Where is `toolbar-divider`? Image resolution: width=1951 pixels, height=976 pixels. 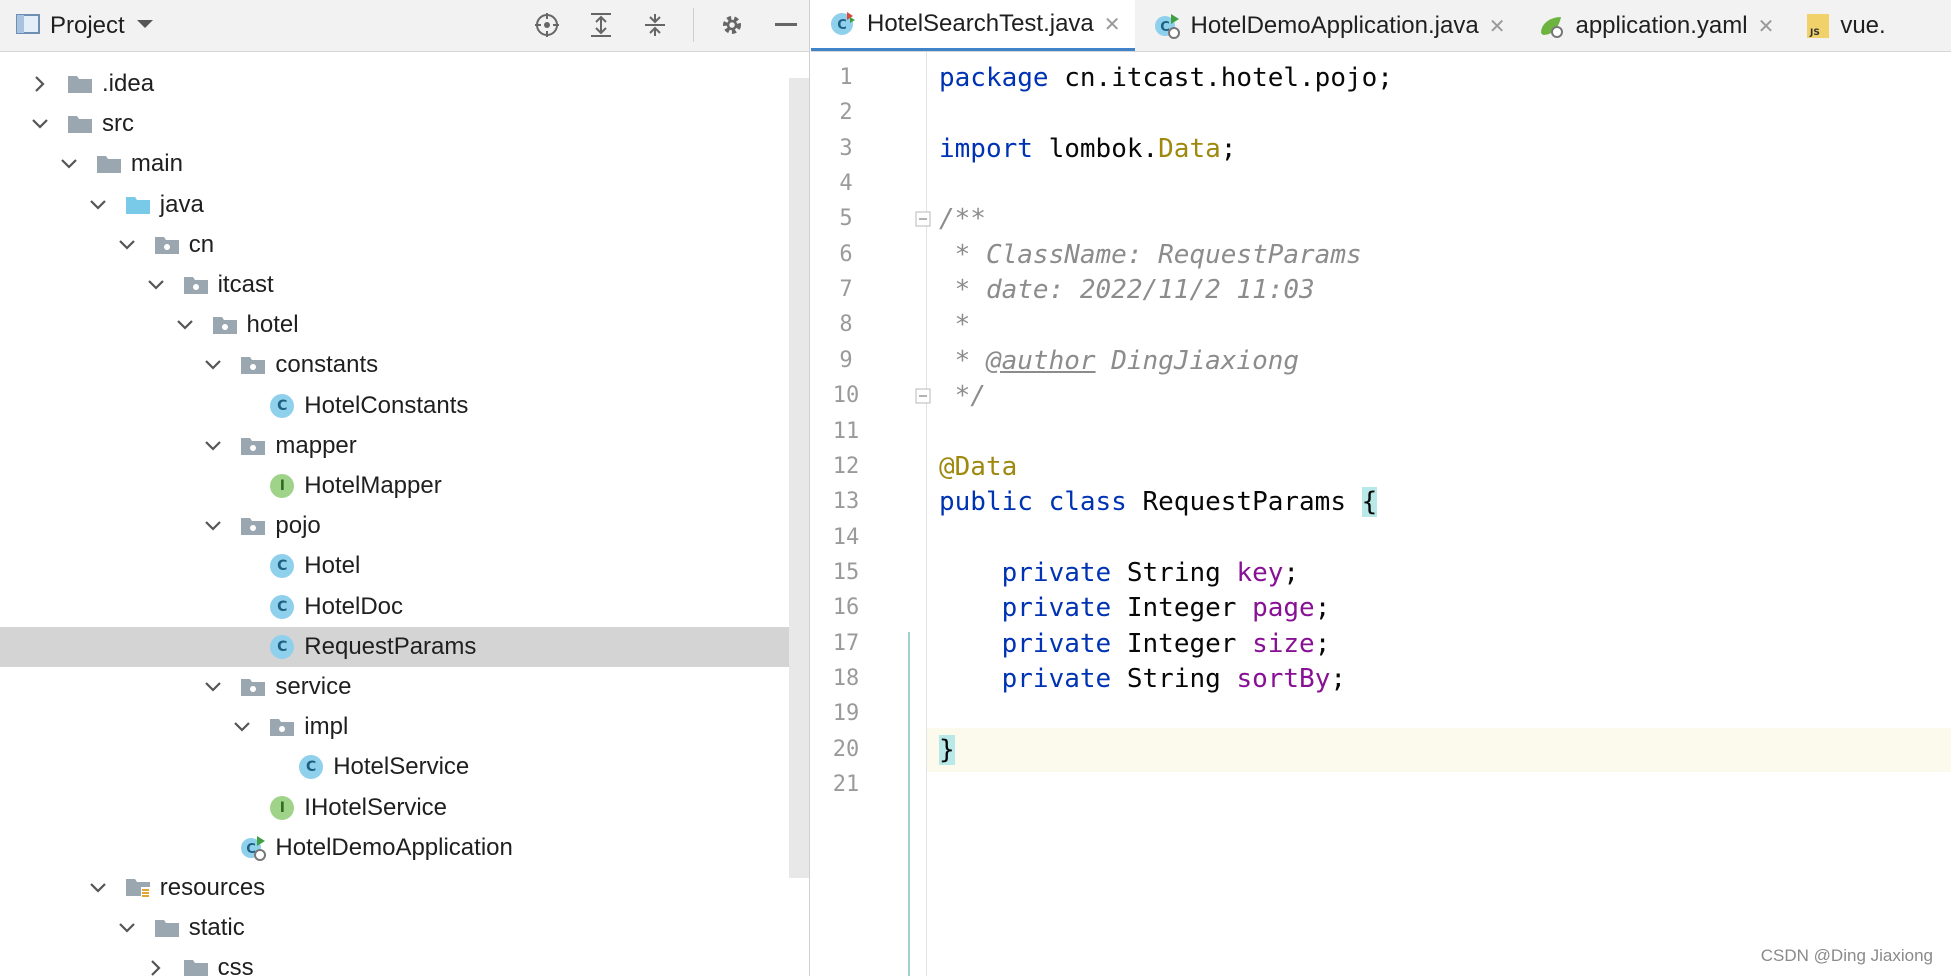
toolbar-divider is located at coordinates (693, 25).